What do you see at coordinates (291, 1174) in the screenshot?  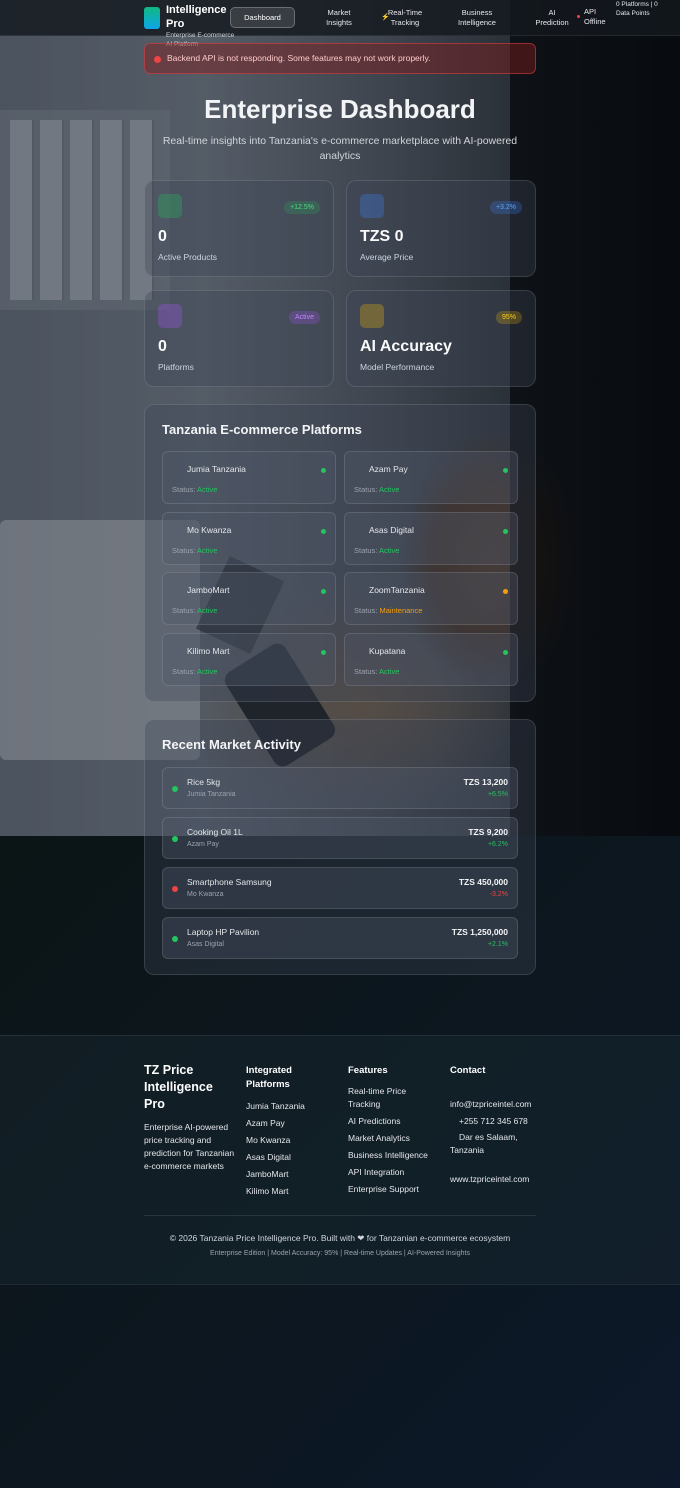 I see `footer-platform-link: JamboMart` at bounding box center [291, 1174].